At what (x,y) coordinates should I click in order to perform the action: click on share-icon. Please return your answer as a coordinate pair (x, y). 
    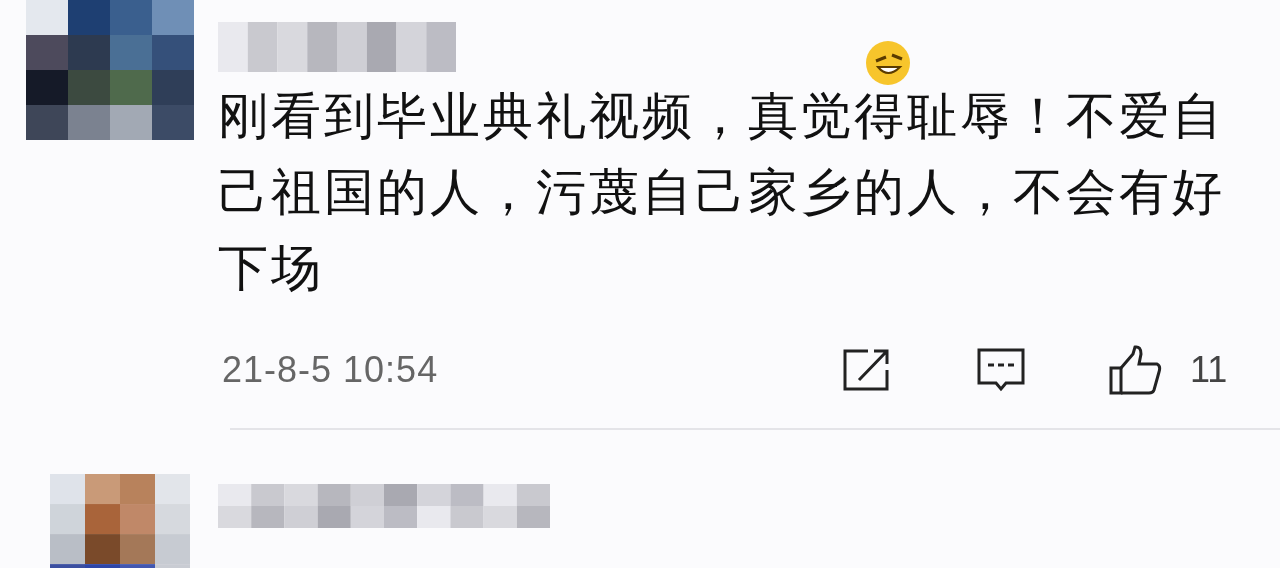
    Looking at the image, I should click on (866, 370).